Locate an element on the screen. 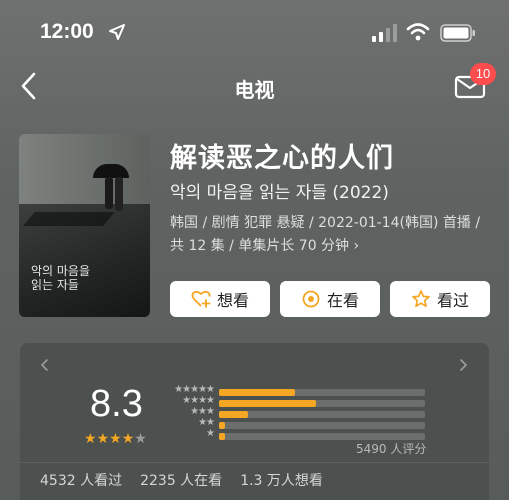  want-label: 想看 is located at coordinates (232, 300).